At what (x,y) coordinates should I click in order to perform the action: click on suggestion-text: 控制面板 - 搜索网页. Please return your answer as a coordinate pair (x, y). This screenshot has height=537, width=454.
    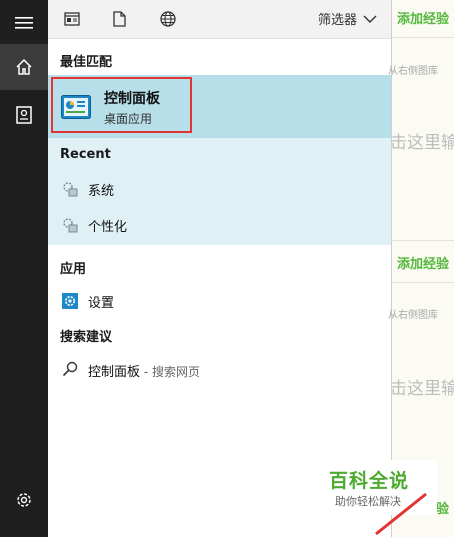
    Looking at the image, I should click on (144, 370).